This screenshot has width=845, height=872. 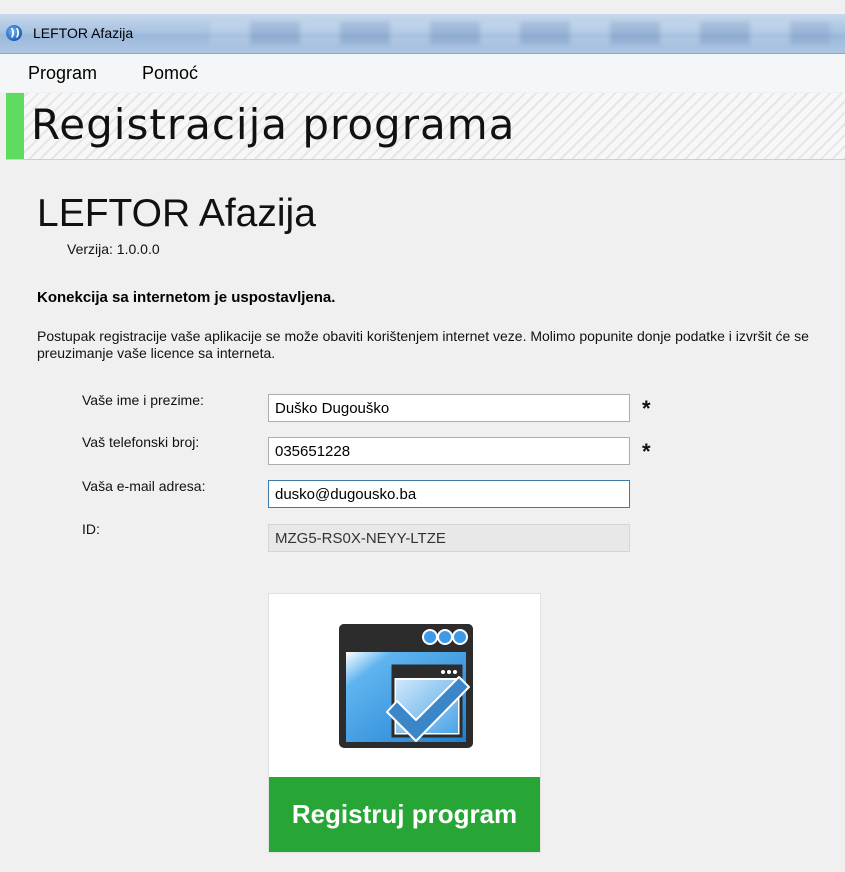 I want to click on register-button-label: Registruj program, so click(x=404, y=814).